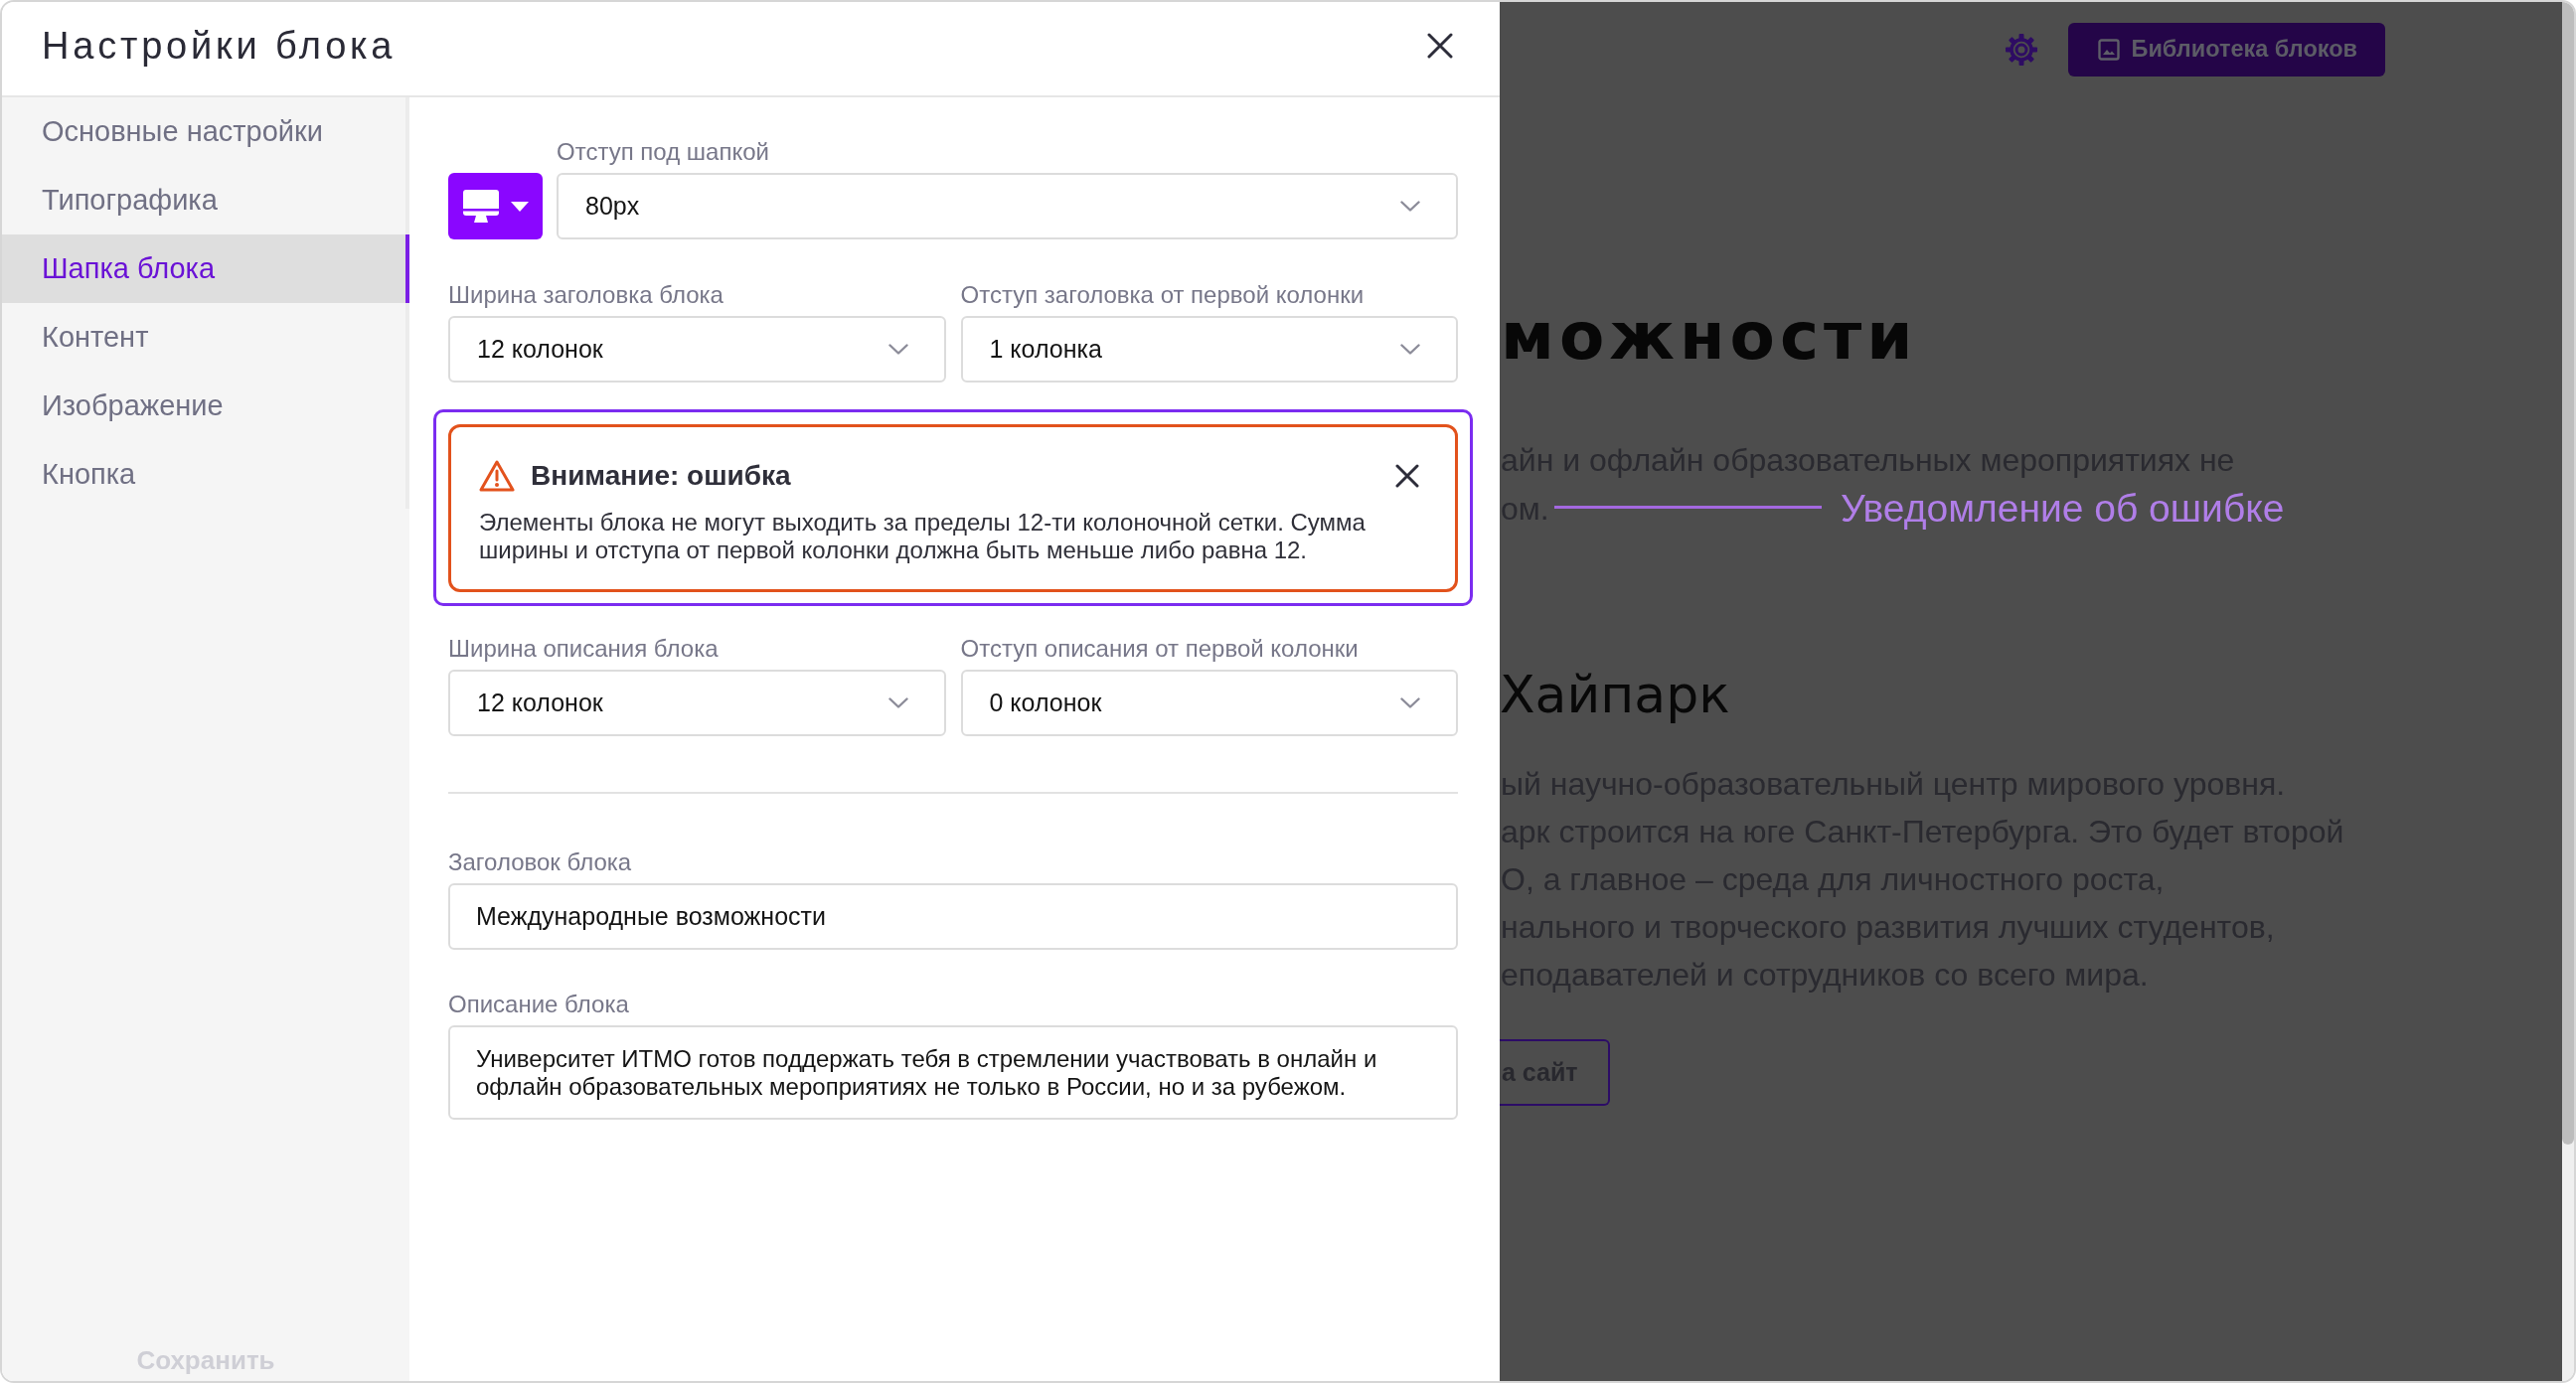  I want to click on select-field: 0 колонок, so click(1209, 703).